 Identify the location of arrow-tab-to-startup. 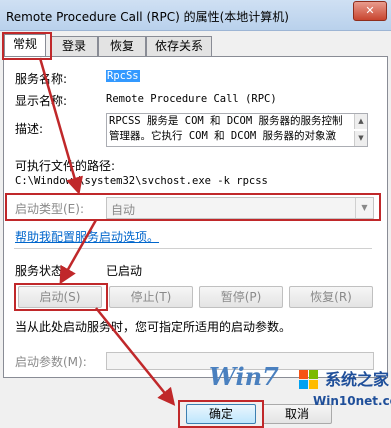
(60, 126).